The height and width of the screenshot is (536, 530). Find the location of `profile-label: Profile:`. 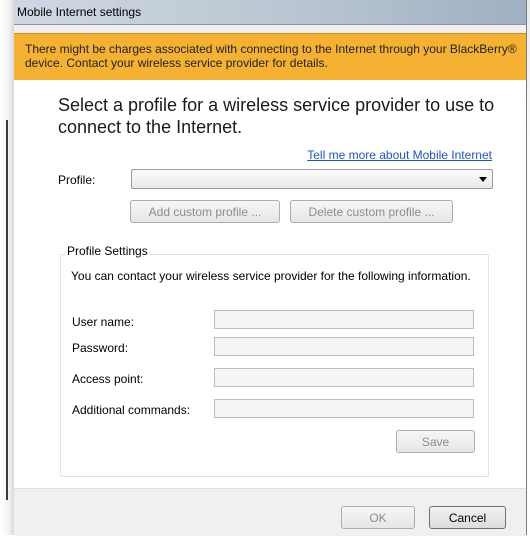

profile-label: Profile: is located at coordinates (77, 180).